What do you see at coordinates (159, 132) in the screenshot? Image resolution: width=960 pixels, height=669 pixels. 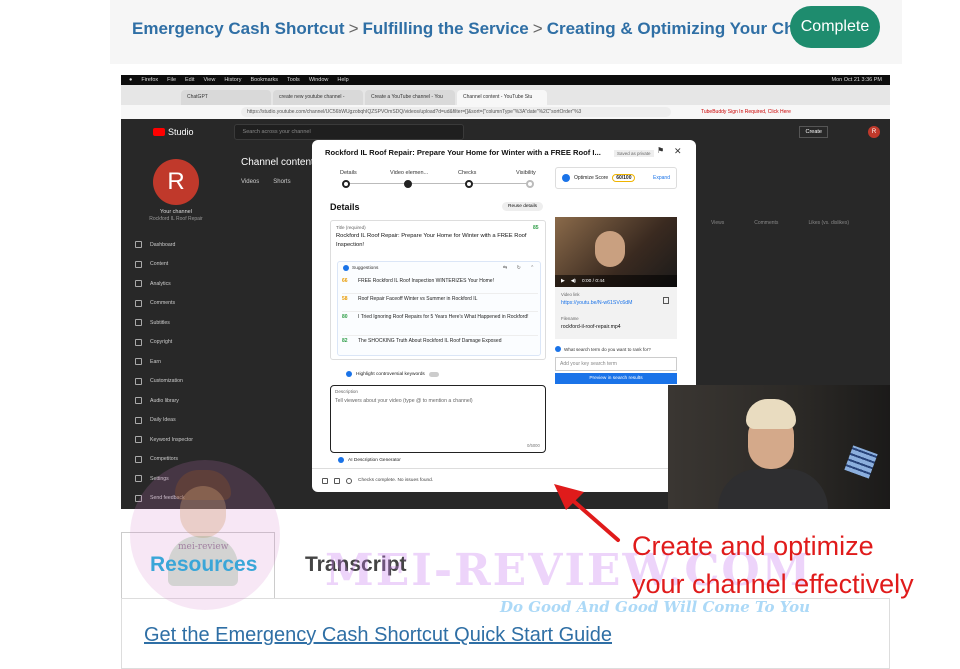 I see `youtube-play-icon` at bounding box center [159, 132].